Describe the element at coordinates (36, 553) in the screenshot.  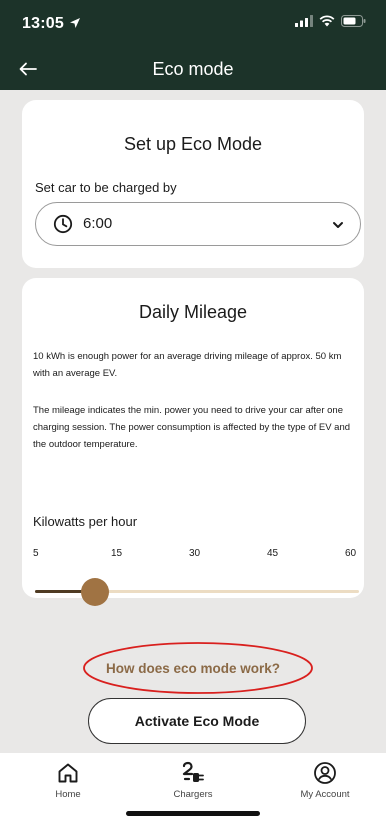
I see `slider-tick: 5` at that location.